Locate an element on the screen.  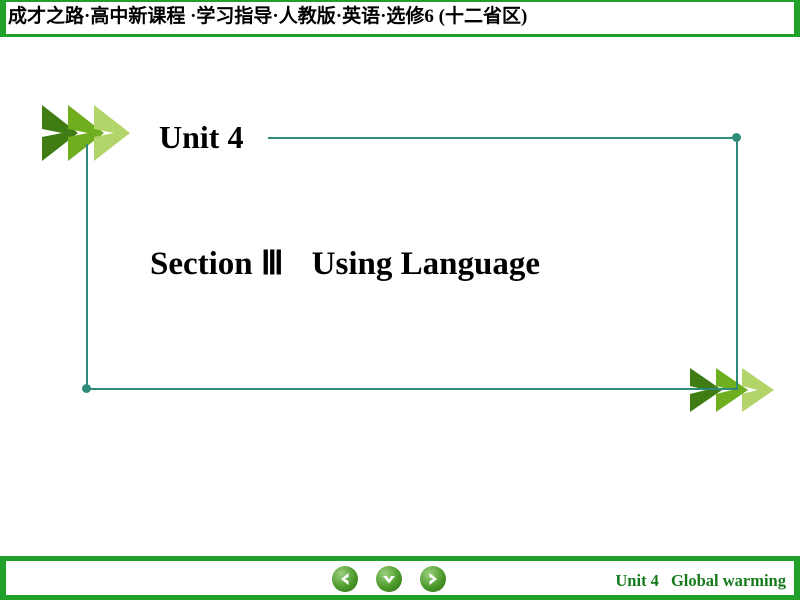
course-title: 成才之路·高中新课程 ·学习指导·人教版·英语·选修6 (十二省区) is located at coordinates (268, 16).